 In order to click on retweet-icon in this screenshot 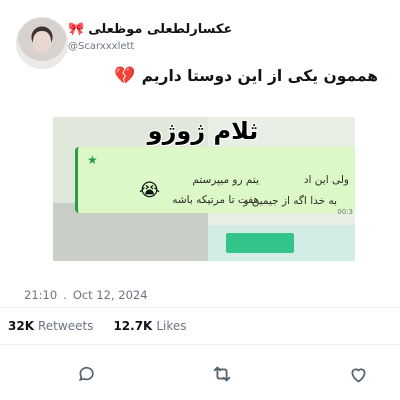, I will do `click(222, 374)`.